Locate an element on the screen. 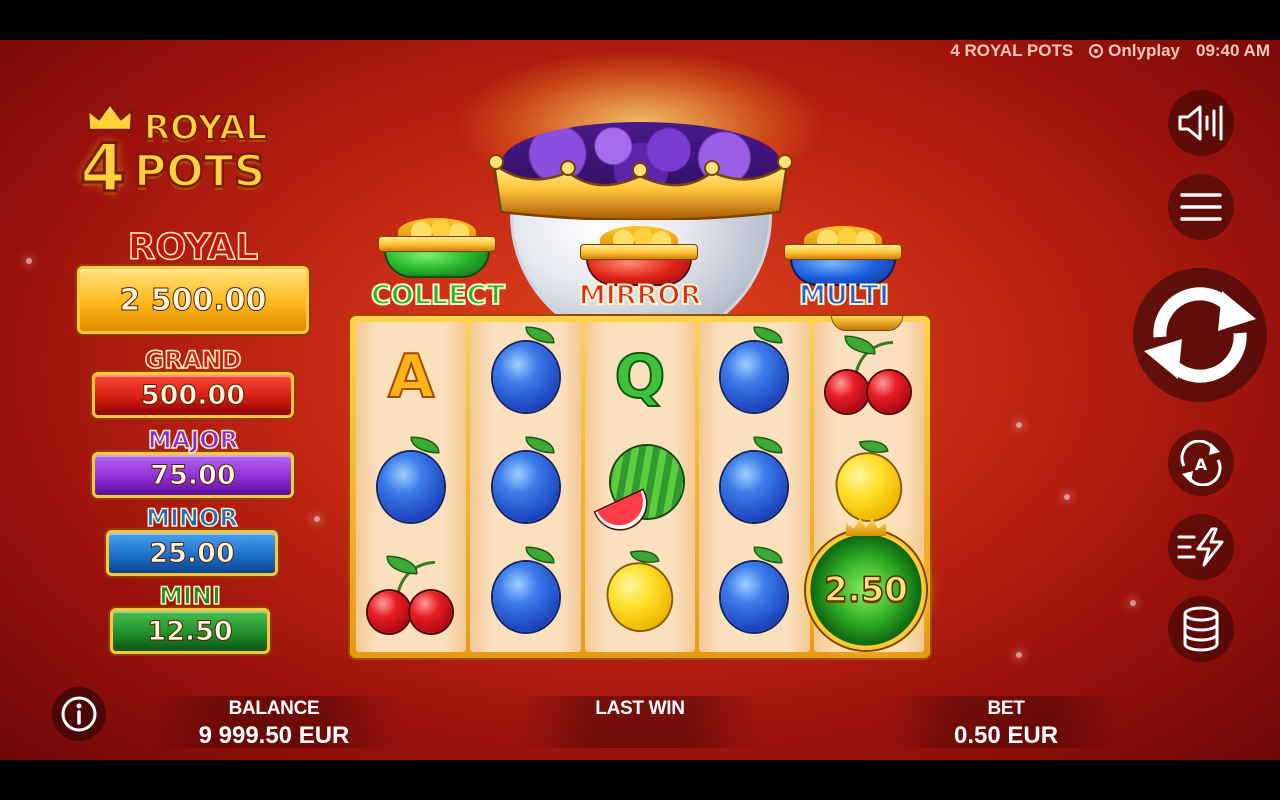 The height and width of the screenshot is (800, 1280). turbo-button is located at coordinates (1201, 547).